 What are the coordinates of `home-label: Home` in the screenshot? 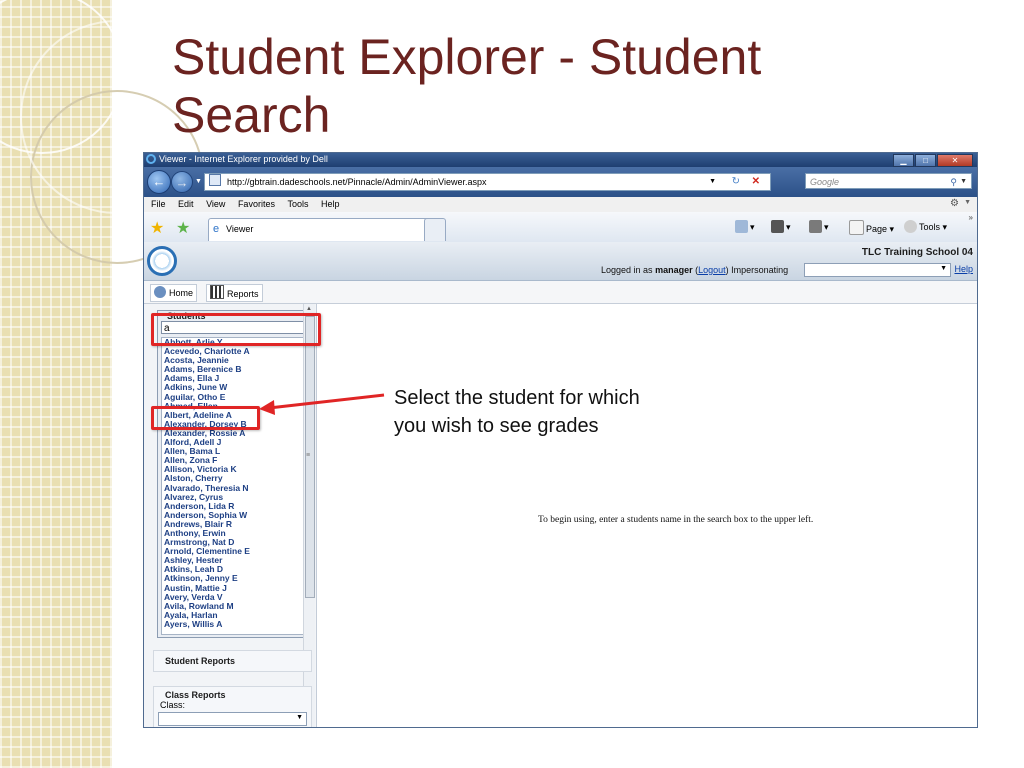 It's located at (181, 293).